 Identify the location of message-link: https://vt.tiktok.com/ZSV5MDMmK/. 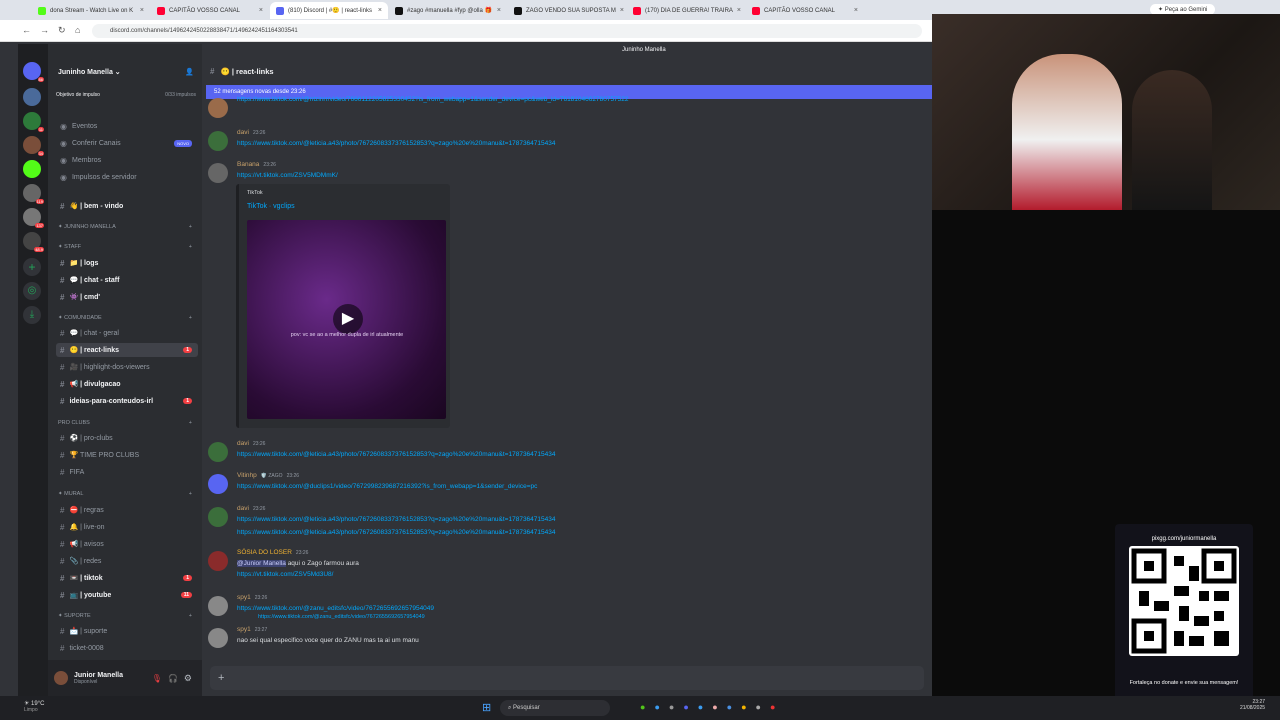
(287, 175).